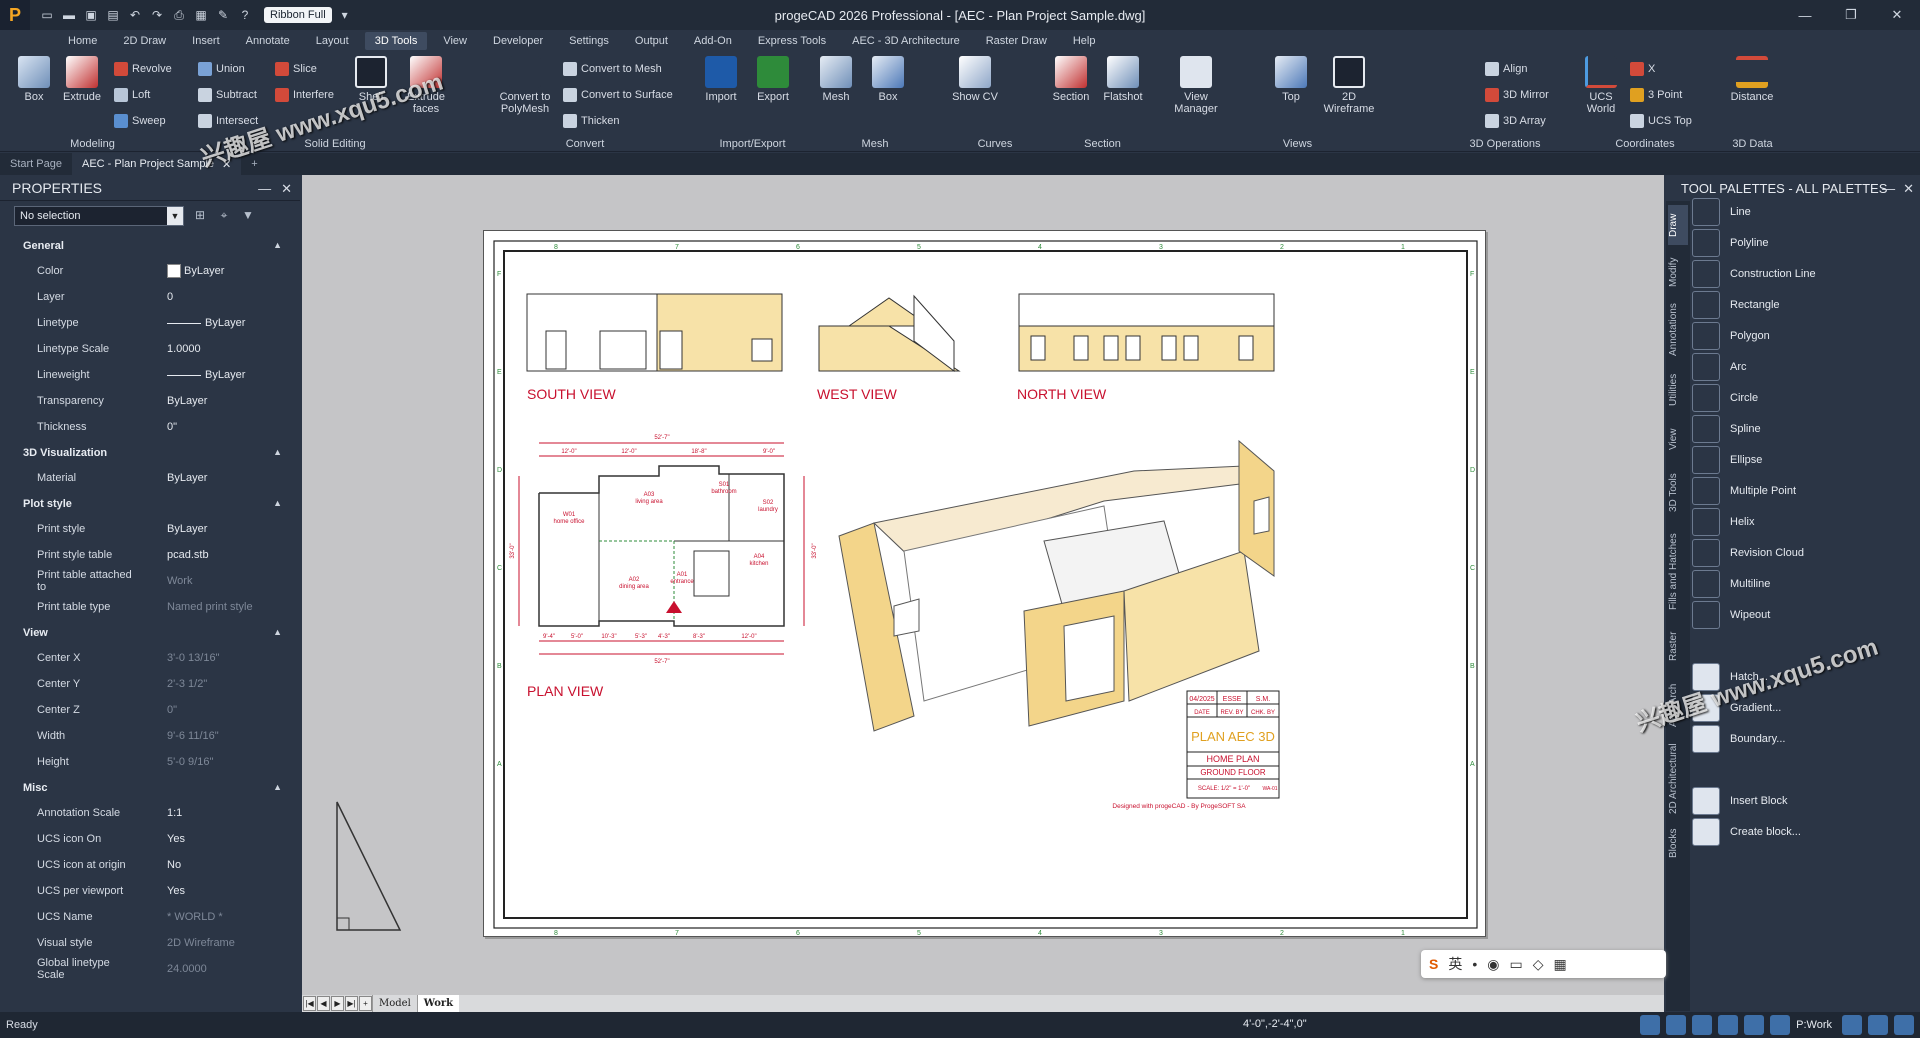 The width and height of the screenshot is (1920, 1038). Describe the element at coordinates (150, 581) in the screenshot. I see `property-row: Print table attached to Work` at that location.